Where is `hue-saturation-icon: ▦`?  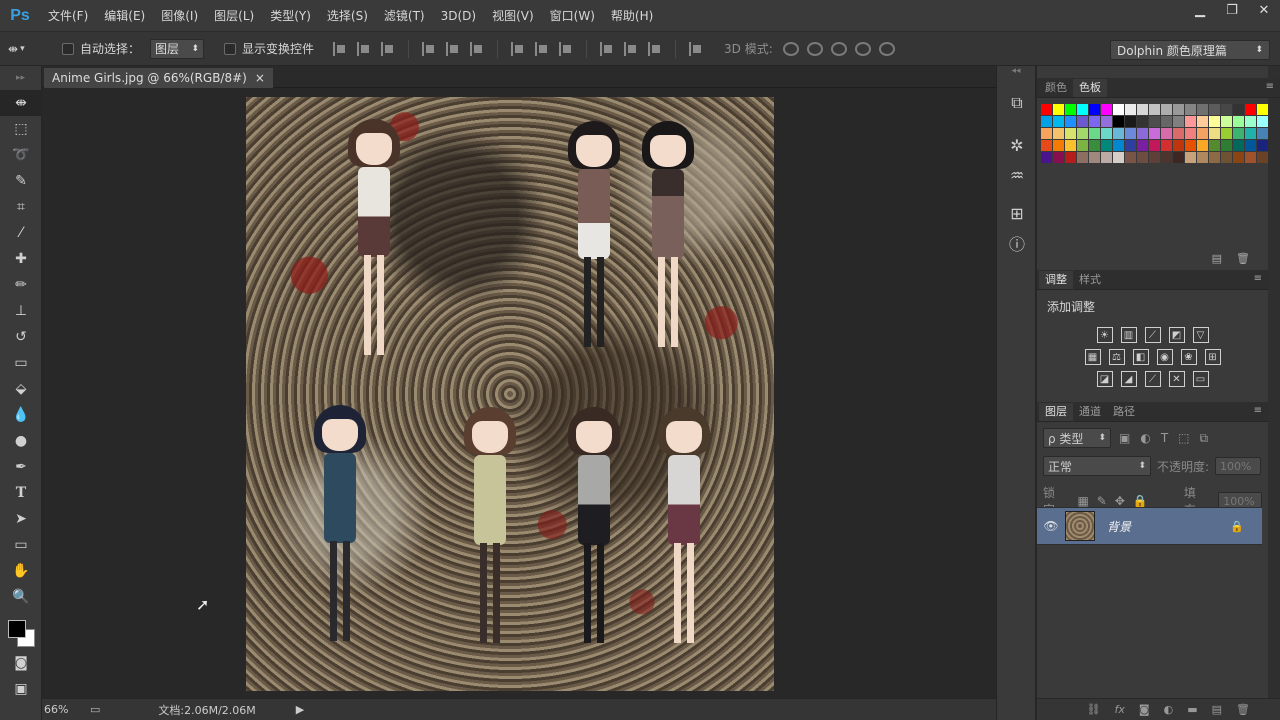
hue-saturation-icon: ▦ is located at coordinates (1092, 357).